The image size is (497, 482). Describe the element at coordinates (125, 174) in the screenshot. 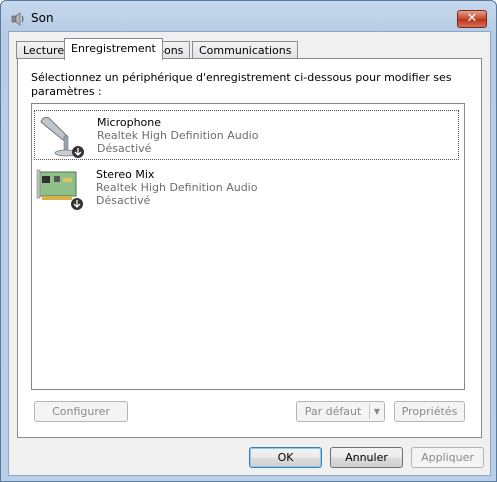

I see `device-name: Stereo Mix` at that location.